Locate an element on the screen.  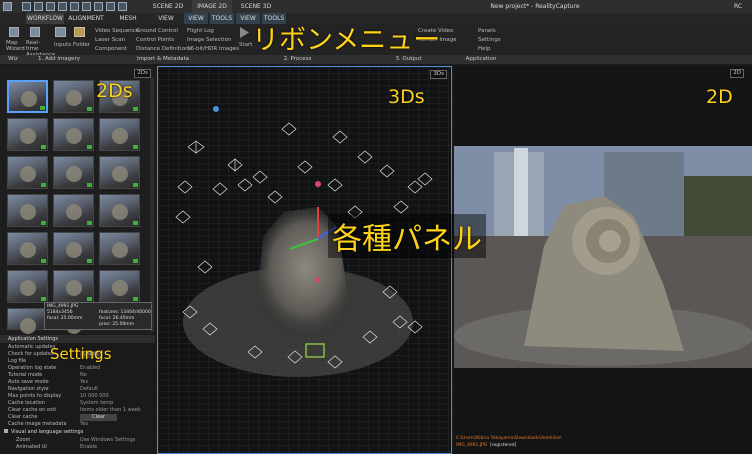
setting-row: Auto save mode Yes is located at coordinates (78, 382).